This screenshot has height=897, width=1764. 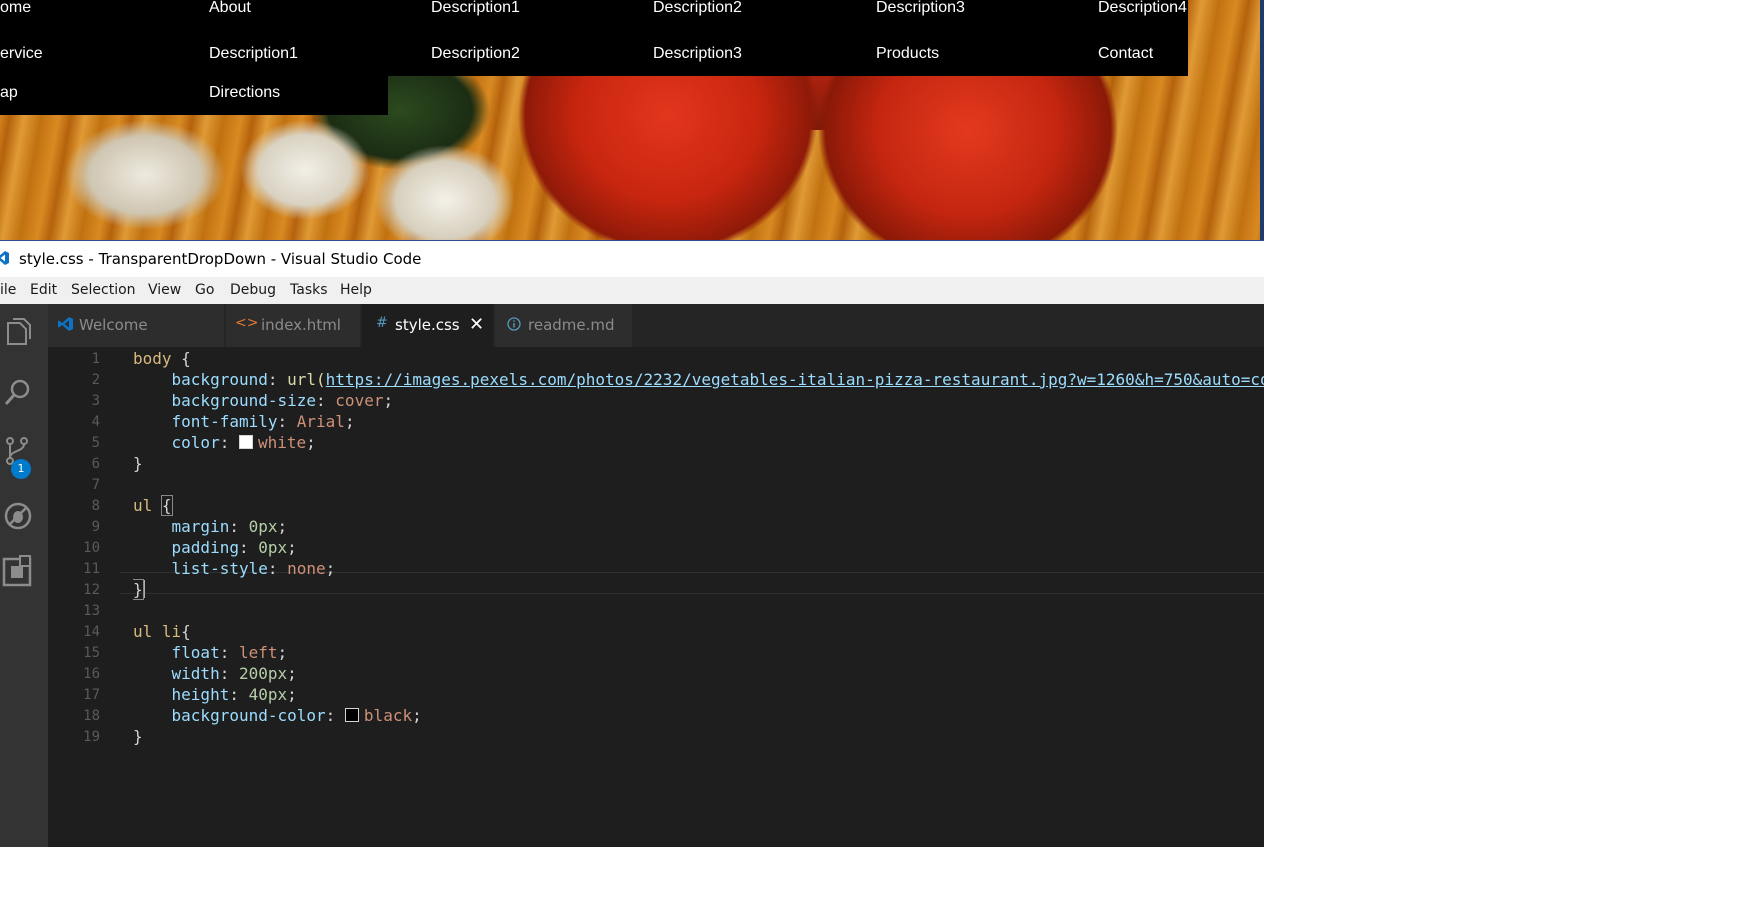 I want to click on line-number: 11, so click(x=91, y=569).